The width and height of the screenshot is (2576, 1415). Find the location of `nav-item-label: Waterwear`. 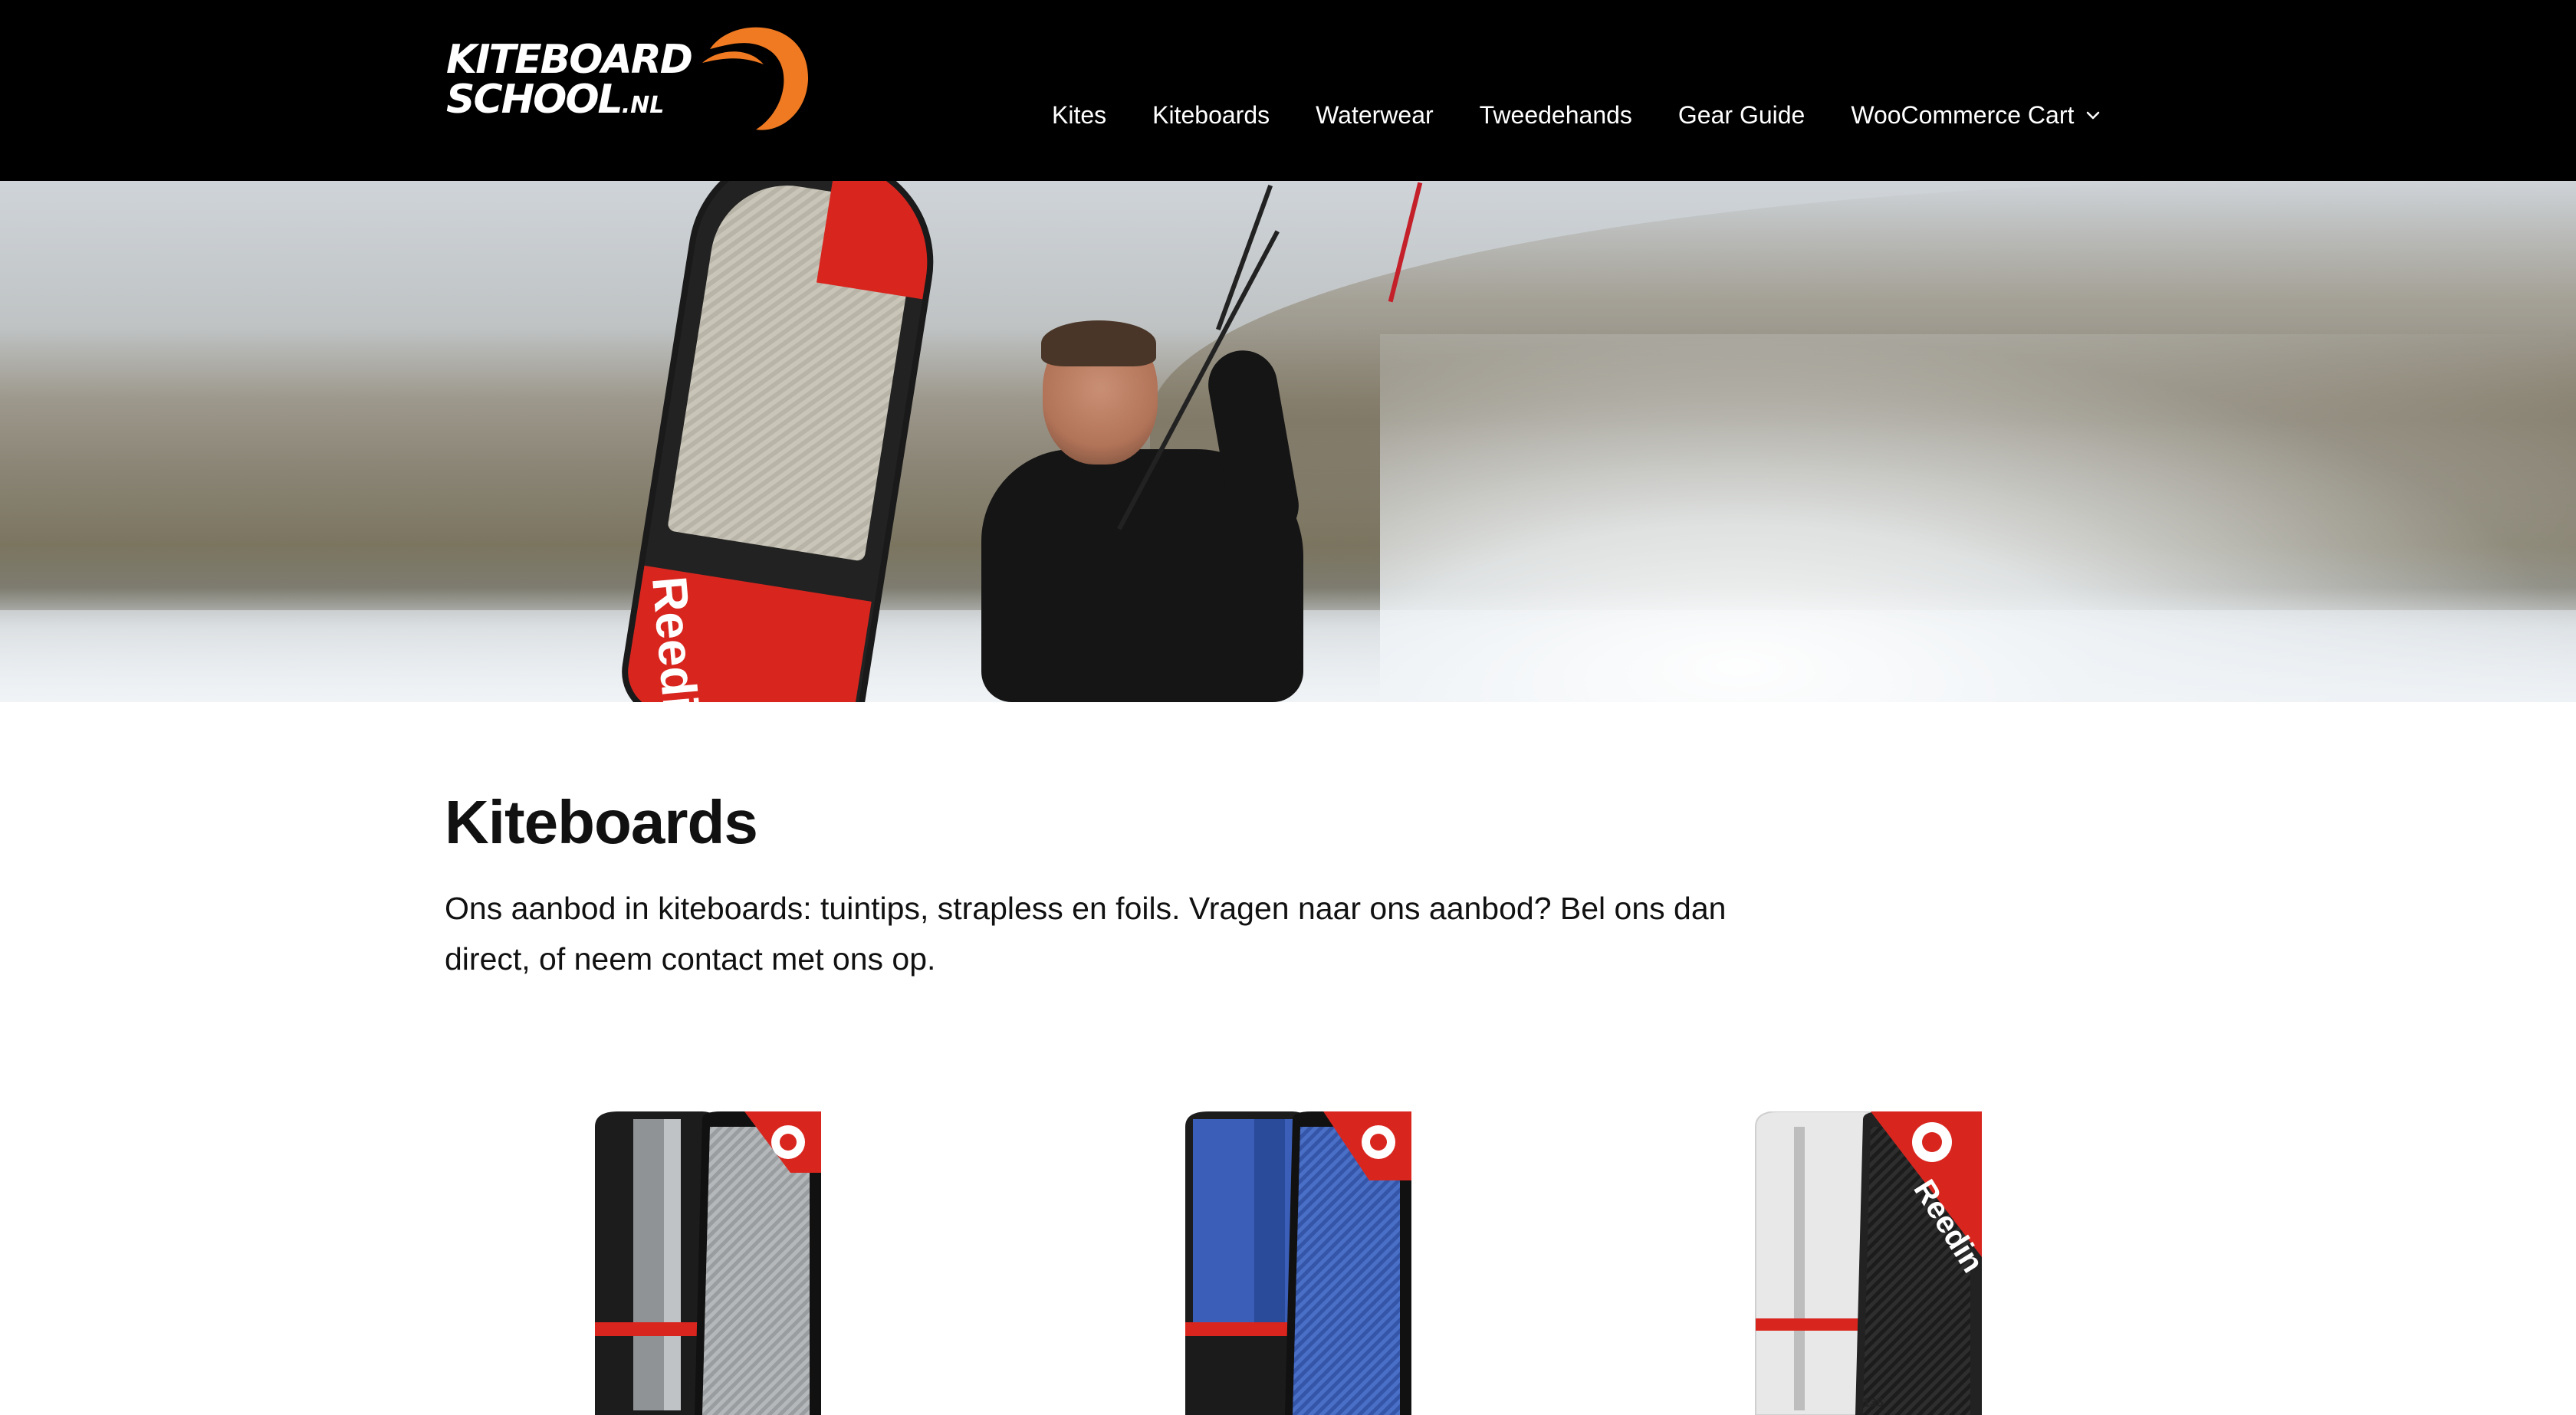

nav-item-label: Waterwear is located at coordinates (1375, 114).